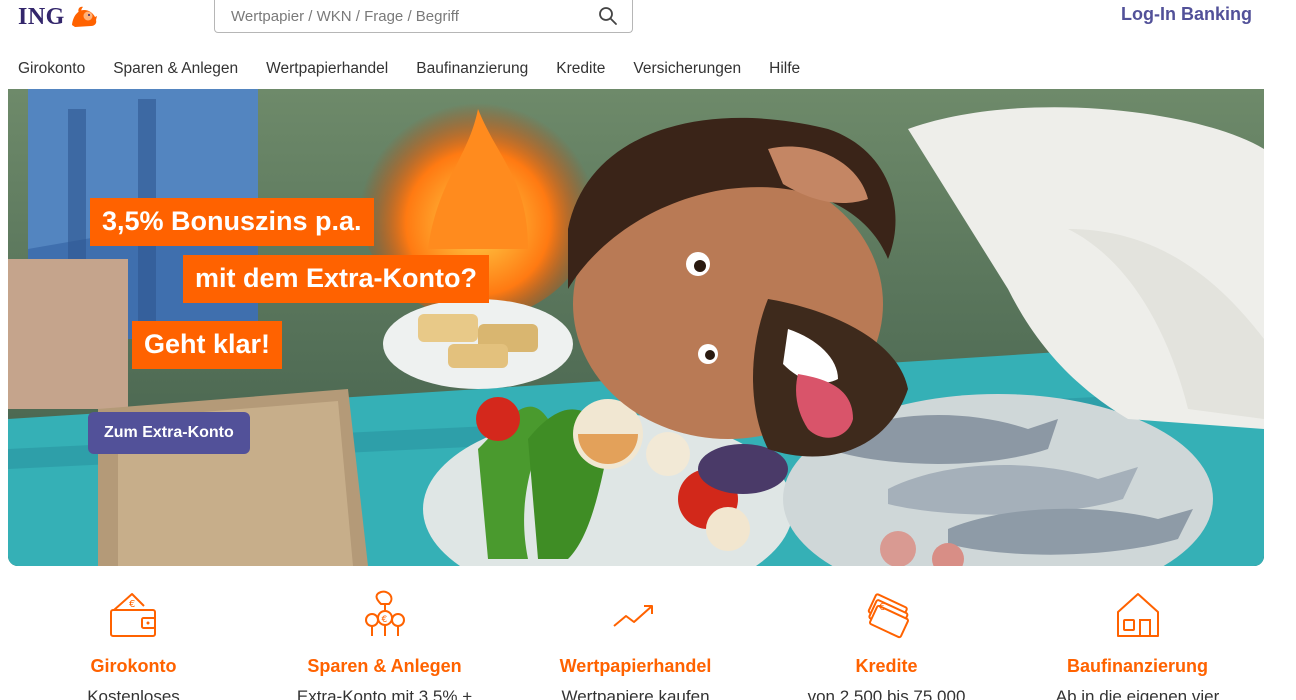 The width and height of the screenshot is (1296, 700). I want to click on hero-headline-line-2: mit dem Extra-Konto?, so click(336, 279).